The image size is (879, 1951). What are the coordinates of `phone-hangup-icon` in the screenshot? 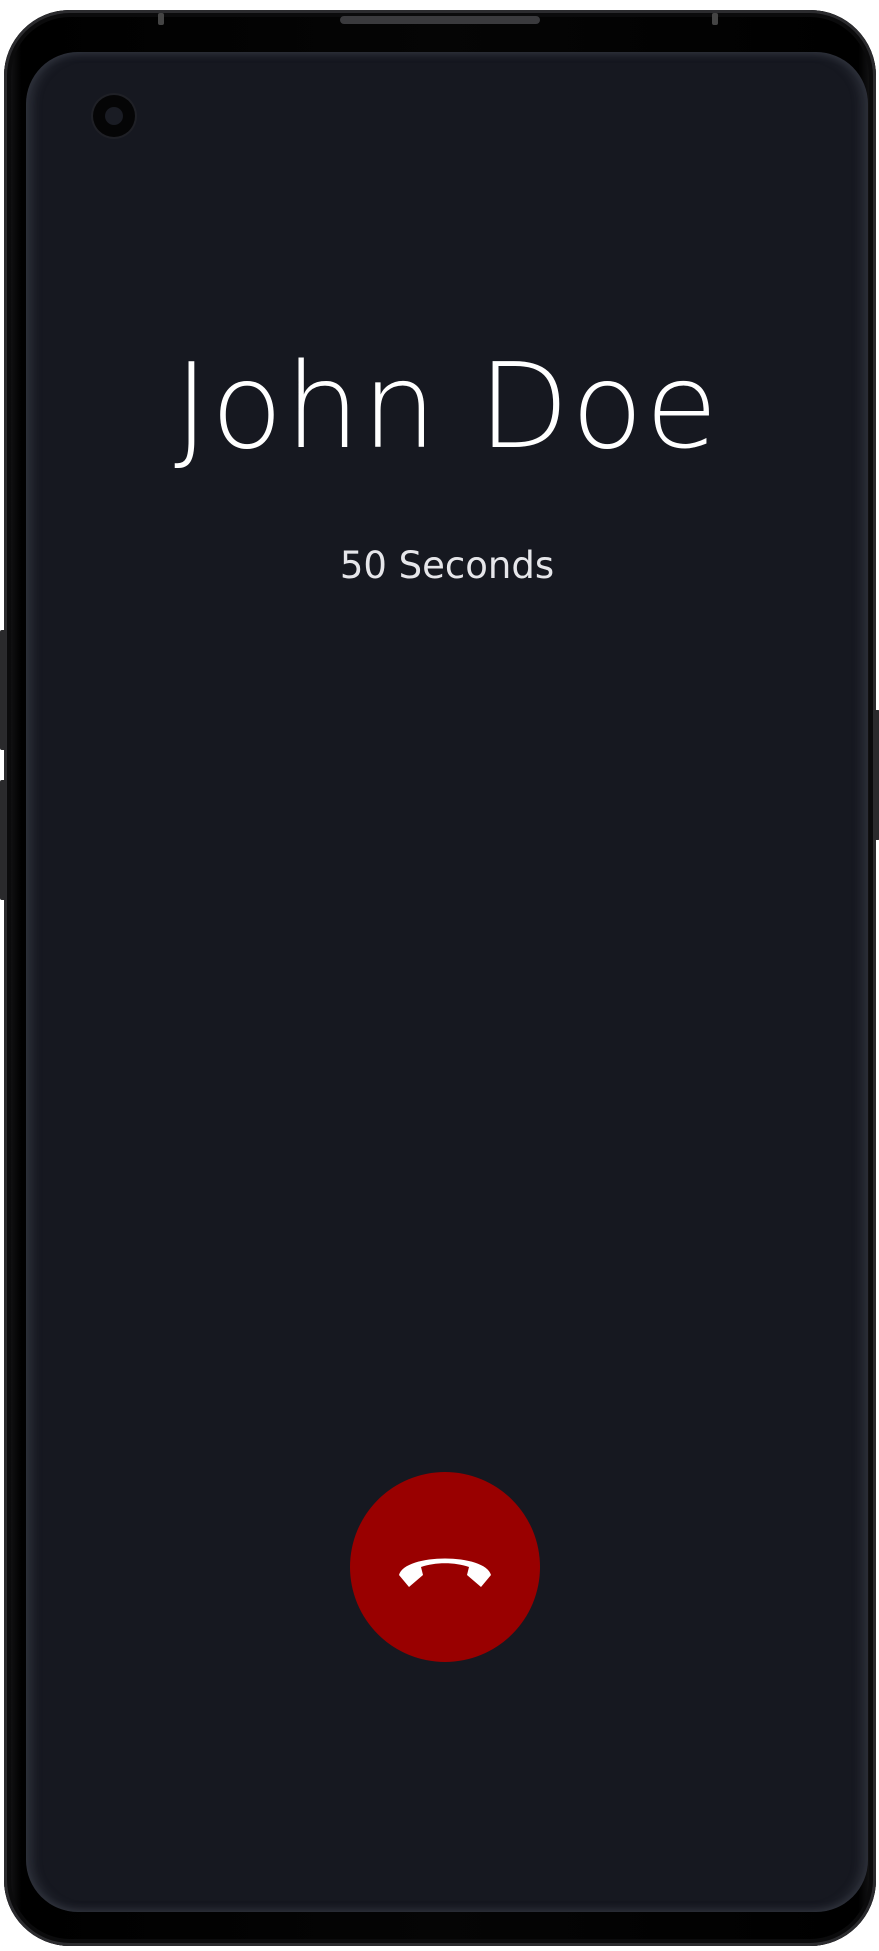 It's located at (445, 1567).